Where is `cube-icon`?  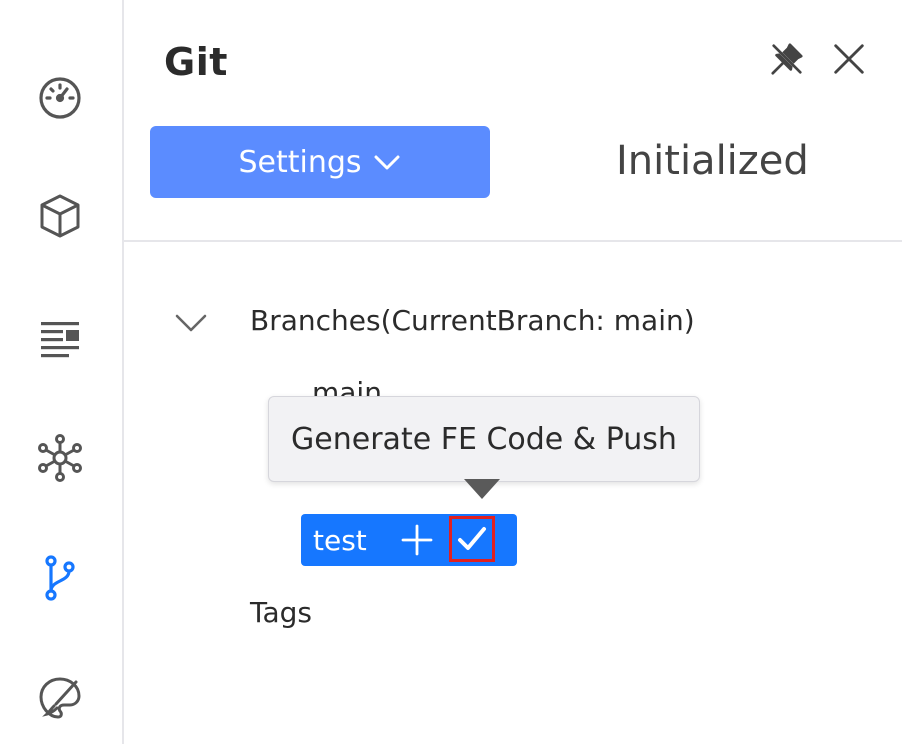
cube-icon is located at coordinates (60, 216).